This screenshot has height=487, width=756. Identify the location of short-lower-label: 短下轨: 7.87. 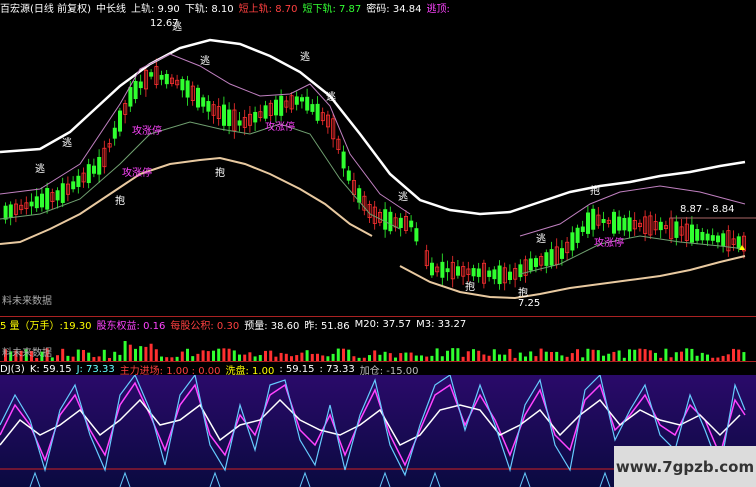
(332, 9).